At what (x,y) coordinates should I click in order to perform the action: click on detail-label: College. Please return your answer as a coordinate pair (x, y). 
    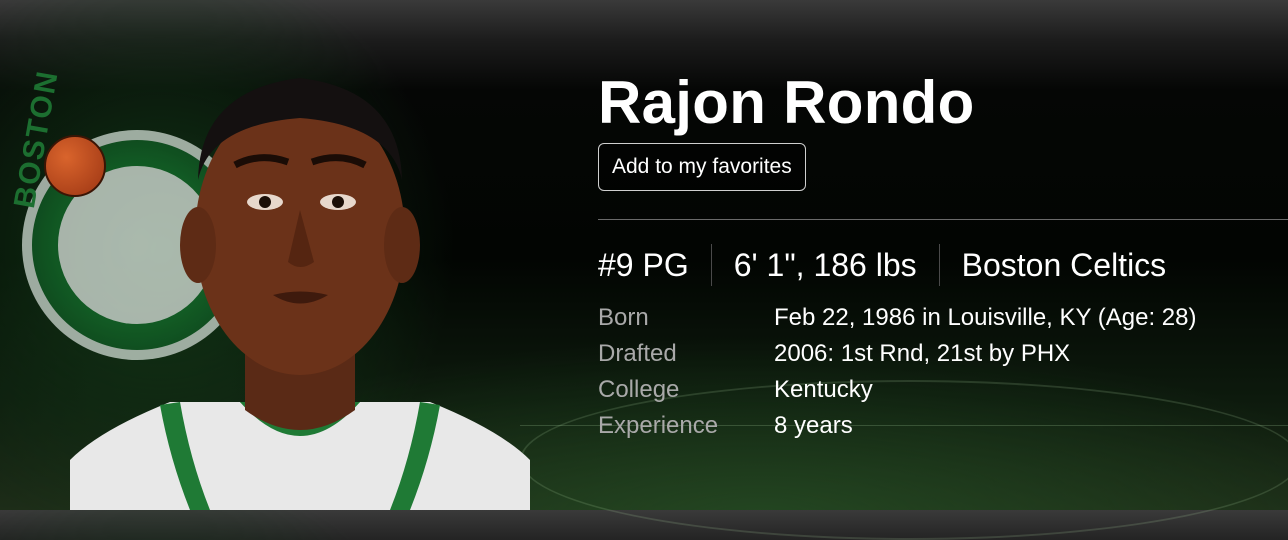
    Looking at the image, I should click on (639, 389).